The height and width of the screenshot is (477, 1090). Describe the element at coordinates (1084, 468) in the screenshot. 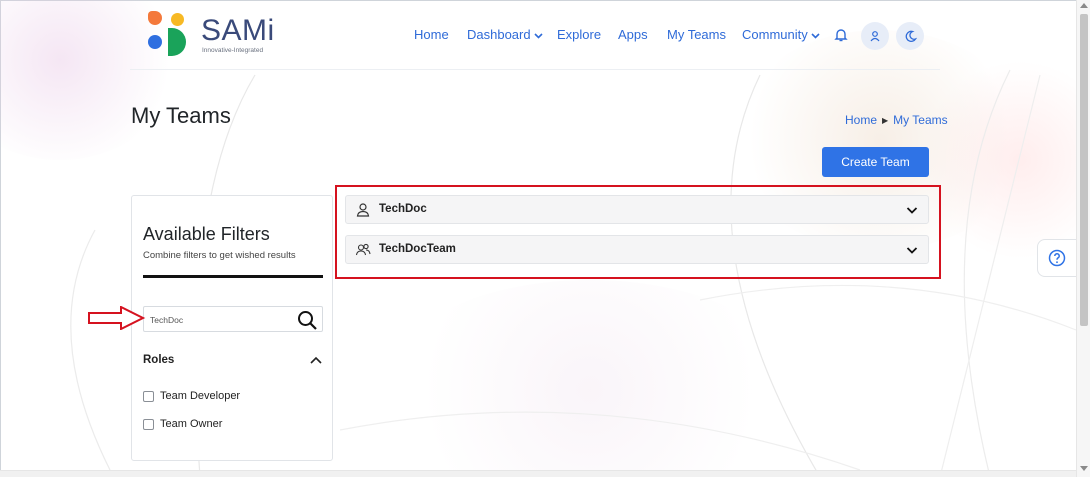

I see `scroll-down-icon` at that location.